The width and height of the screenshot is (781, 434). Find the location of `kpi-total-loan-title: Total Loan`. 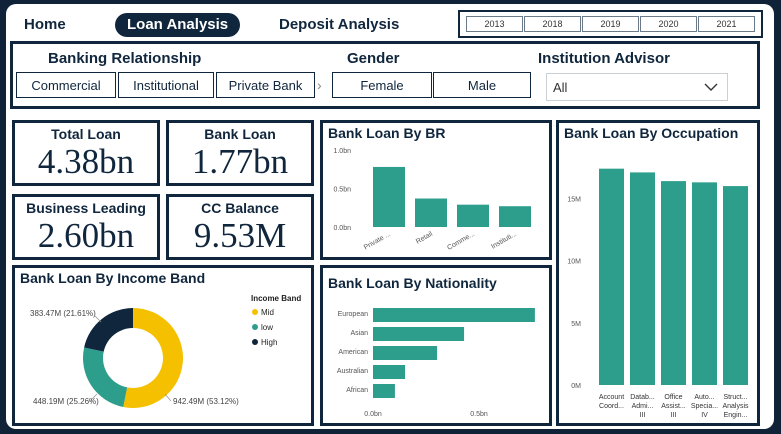

kpi-total-loan-title: Total Loan is located at coordinates (86, 134).